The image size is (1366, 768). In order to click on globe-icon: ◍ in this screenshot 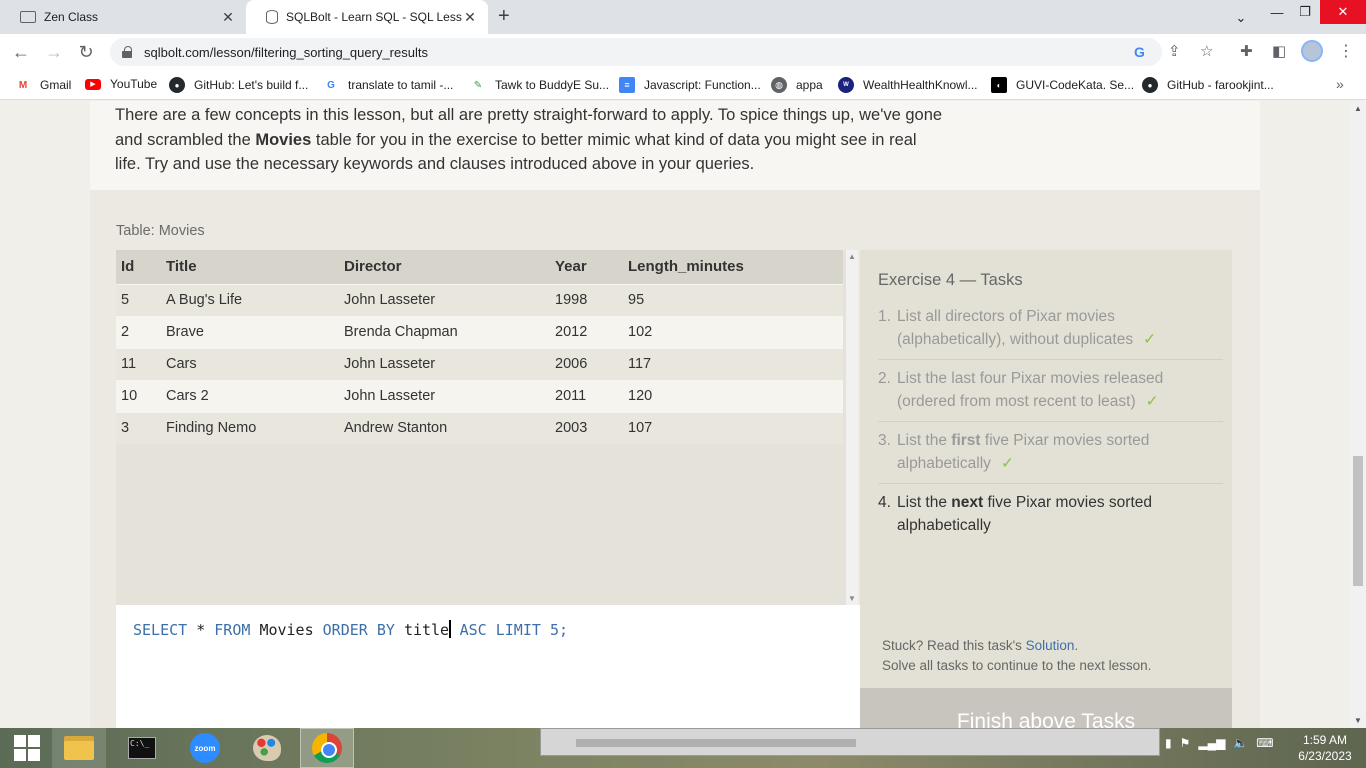, I will do `click(779, 85)`.